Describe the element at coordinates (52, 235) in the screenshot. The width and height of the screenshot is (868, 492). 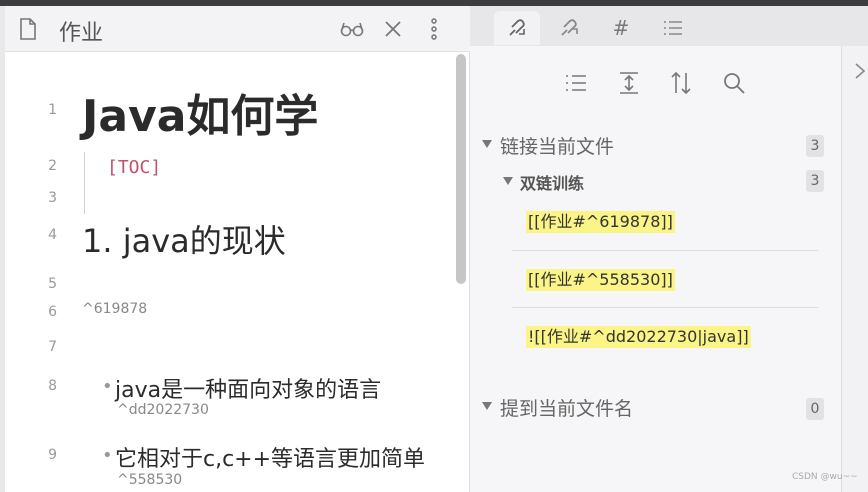
I see `line-number: 4` at that location.